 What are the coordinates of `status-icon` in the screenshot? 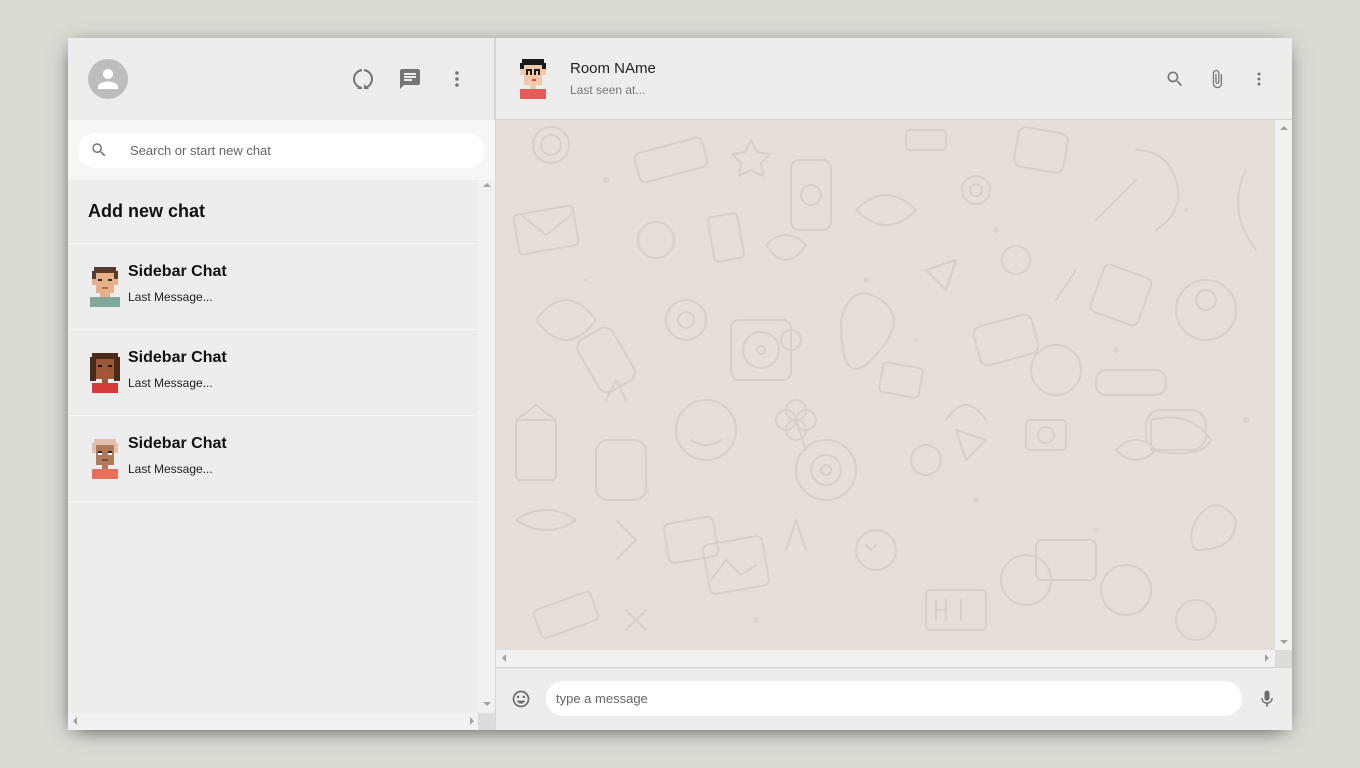 It's located at (362, 79).